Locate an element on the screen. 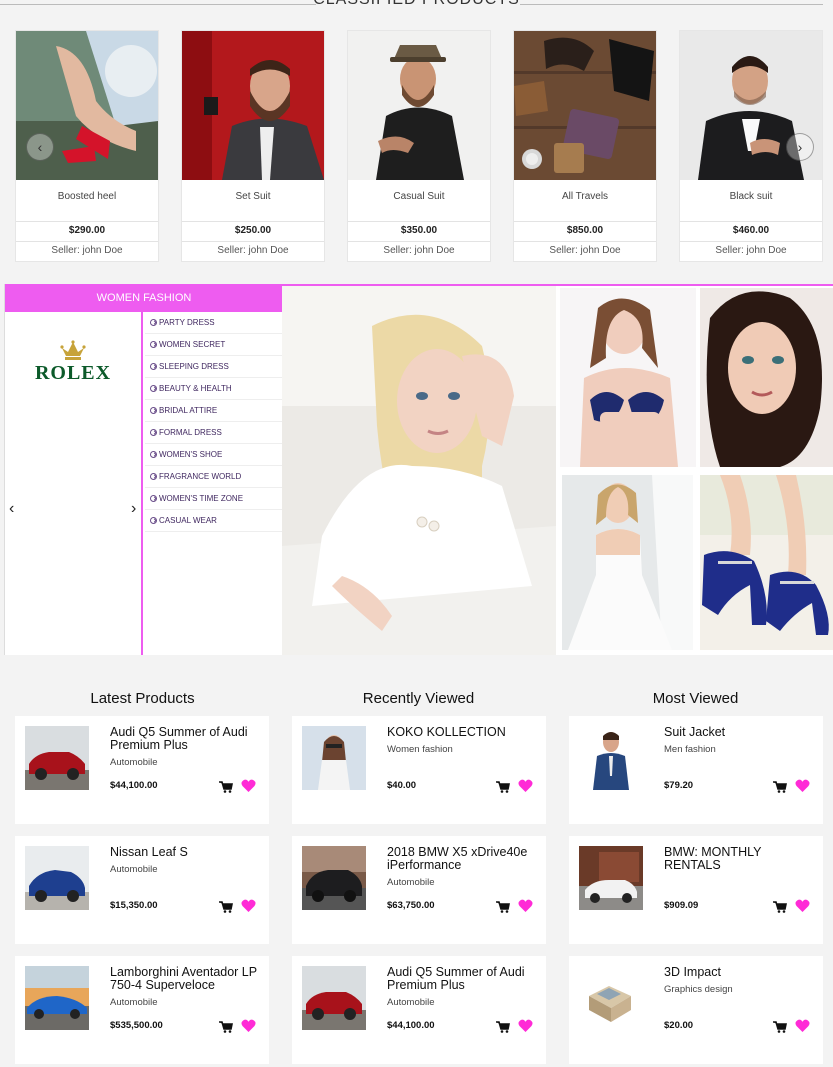 Image resolution: width=833 pixels, height=1067 pixels. product-name: Boosted heel is located at coordinates (87, 196).